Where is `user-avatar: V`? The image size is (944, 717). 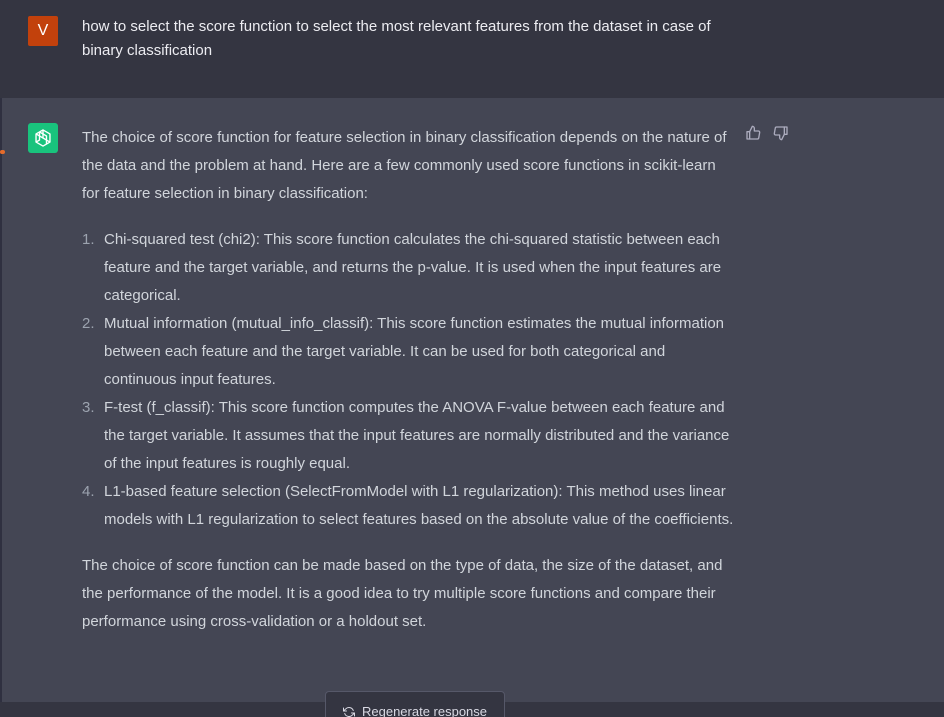
user-avatar: V is located at coordinates (43, 31).